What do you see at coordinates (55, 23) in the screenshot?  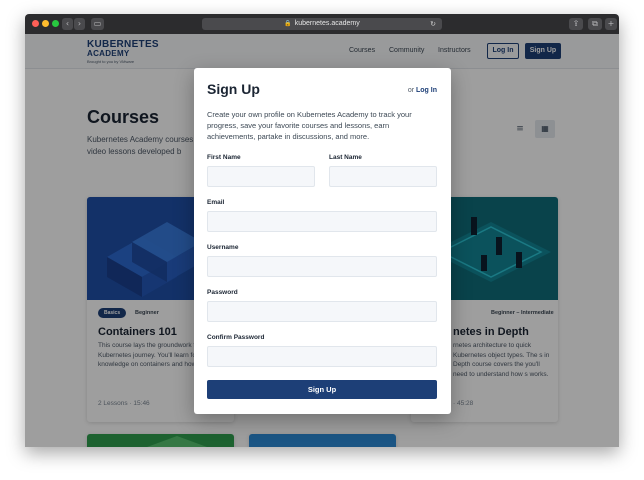 I see `maximize-window-button` at bounding box center [55, 23].